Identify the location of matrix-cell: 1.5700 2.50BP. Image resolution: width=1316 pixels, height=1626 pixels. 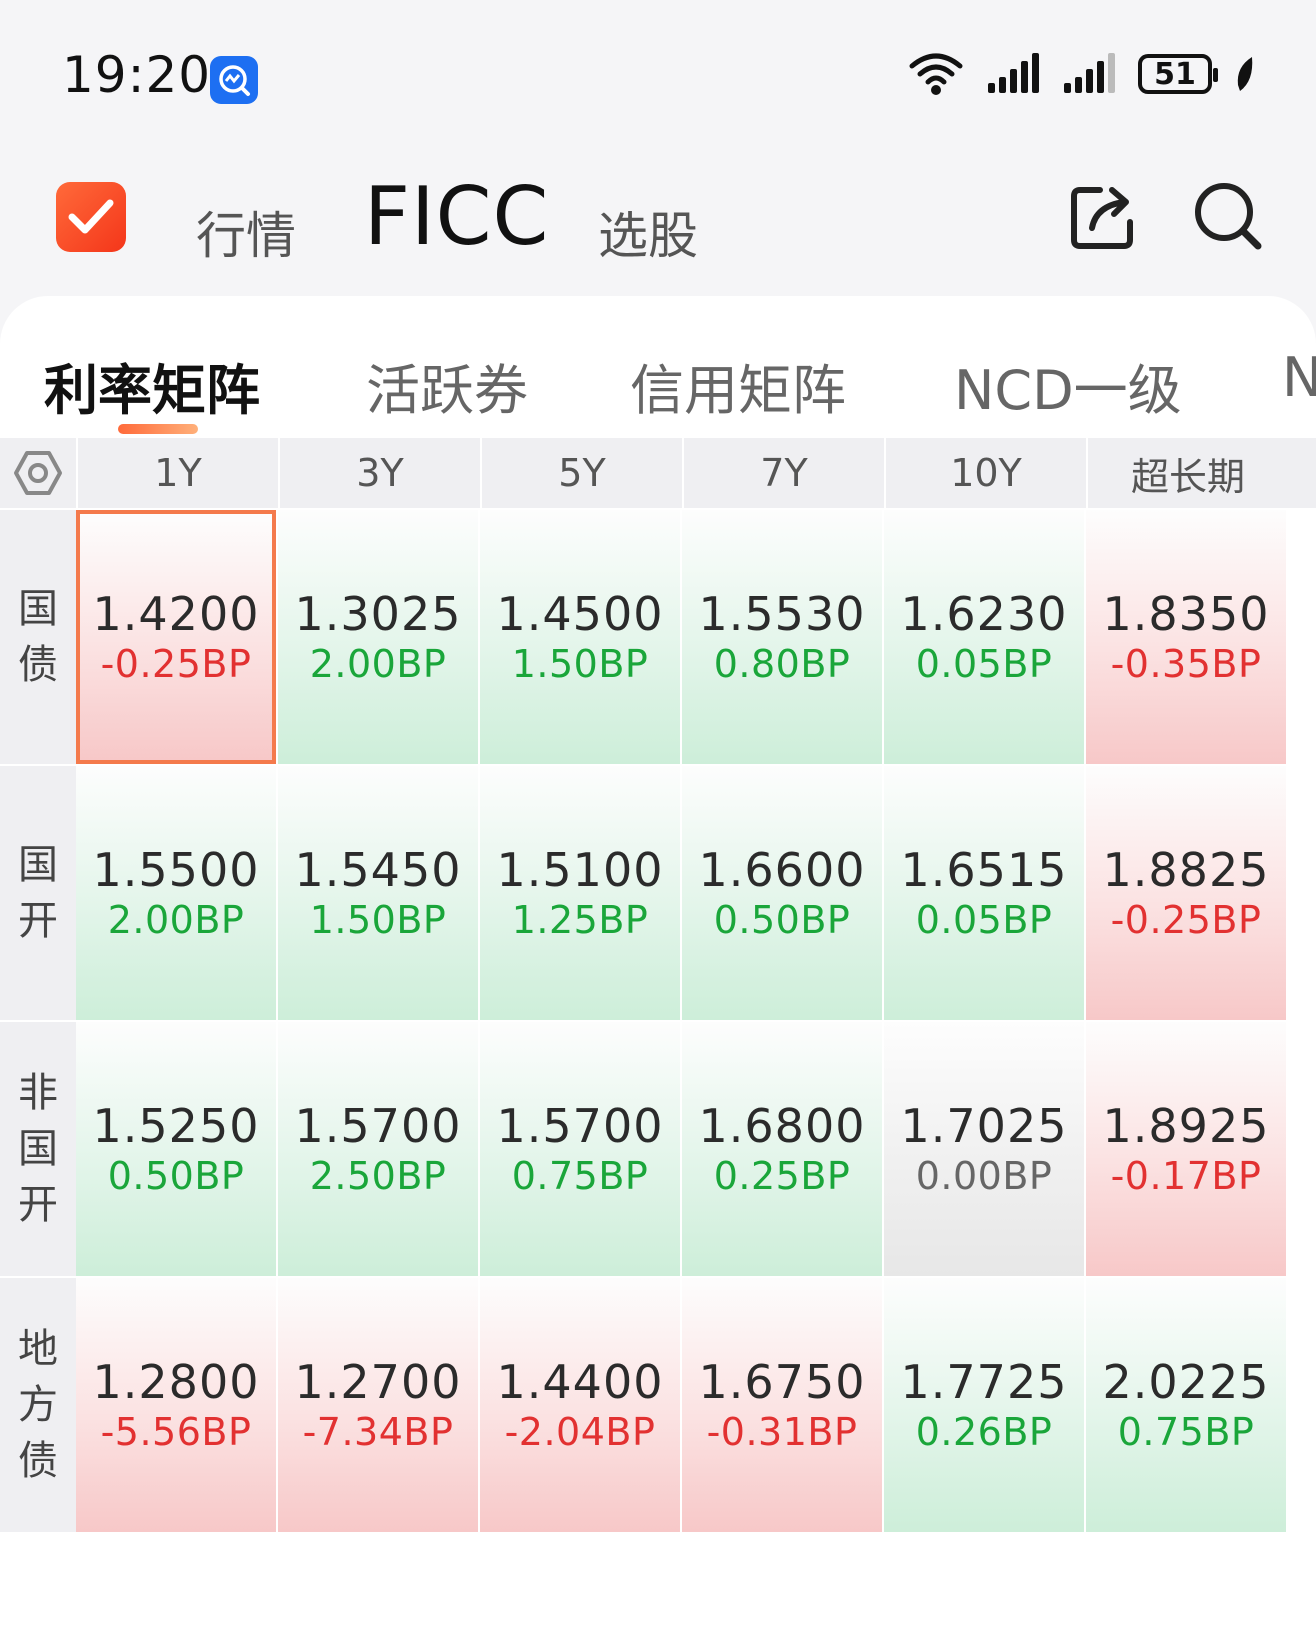
(378, 1149).